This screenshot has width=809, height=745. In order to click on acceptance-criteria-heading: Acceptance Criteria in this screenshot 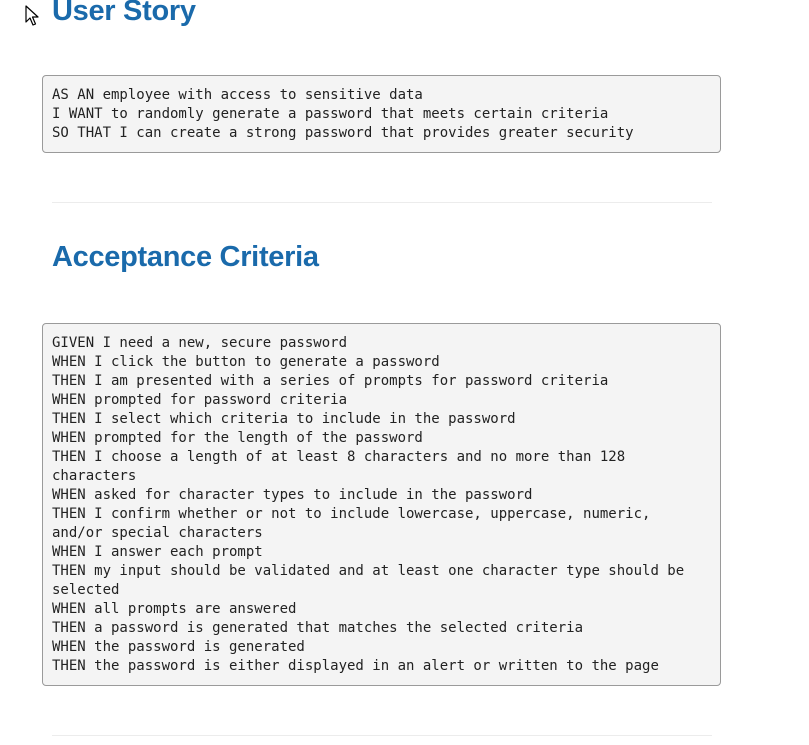, I will do `click(185, 257)`.